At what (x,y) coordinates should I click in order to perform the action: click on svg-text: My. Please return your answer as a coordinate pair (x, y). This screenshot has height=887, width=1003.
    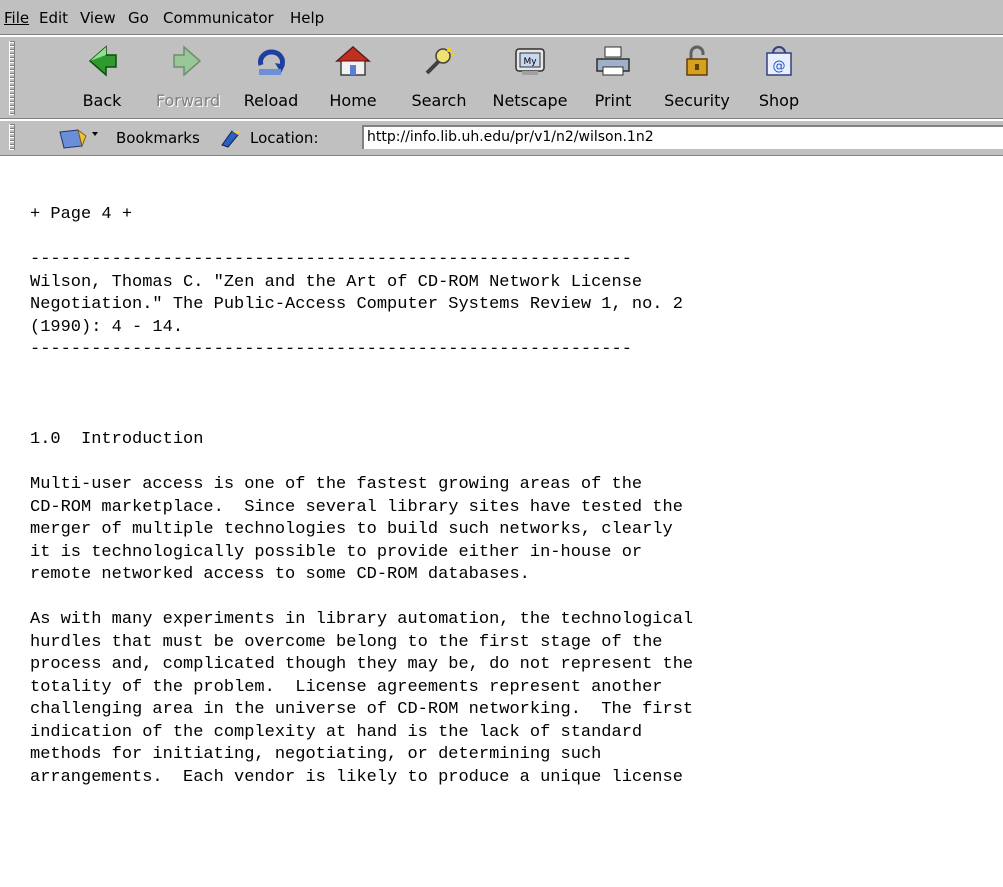
    Looking at the image, I should click on (530, 62).